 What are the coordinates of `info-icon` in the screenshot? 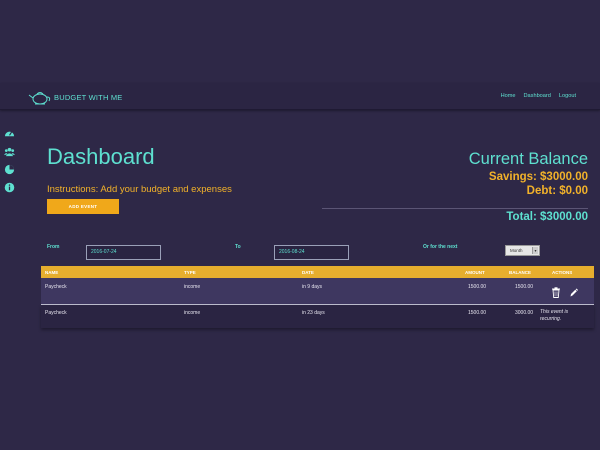 It's located at (9, 187).